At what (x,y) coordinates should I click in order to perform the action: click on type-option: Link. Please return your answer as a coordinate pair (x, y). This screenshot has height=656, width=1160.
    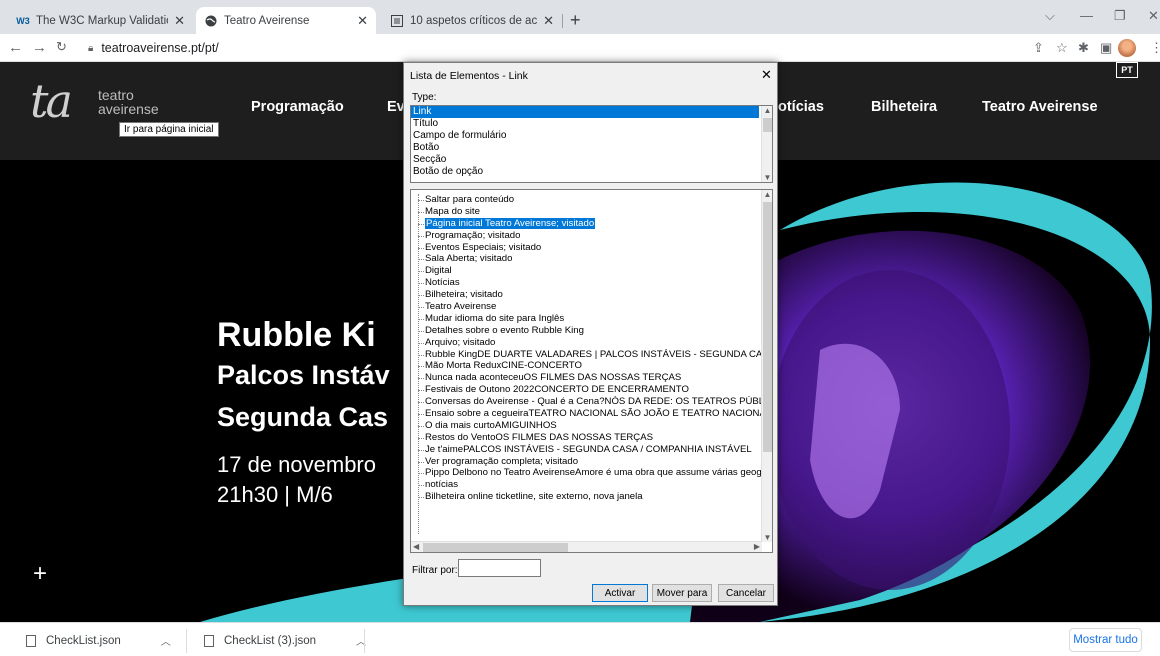
    Looking at the image, I should click on (585, 112).